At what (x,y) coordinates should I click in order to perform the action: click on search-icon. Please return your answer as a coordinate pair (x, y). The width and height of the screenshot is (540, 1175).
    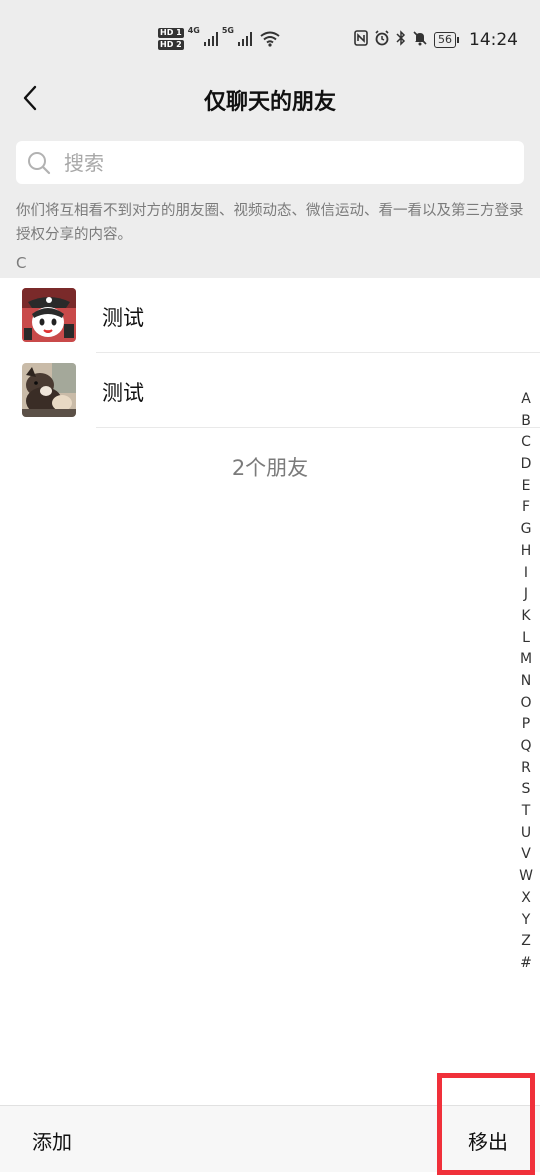
    Looking at the image, I should click on (39, 163).